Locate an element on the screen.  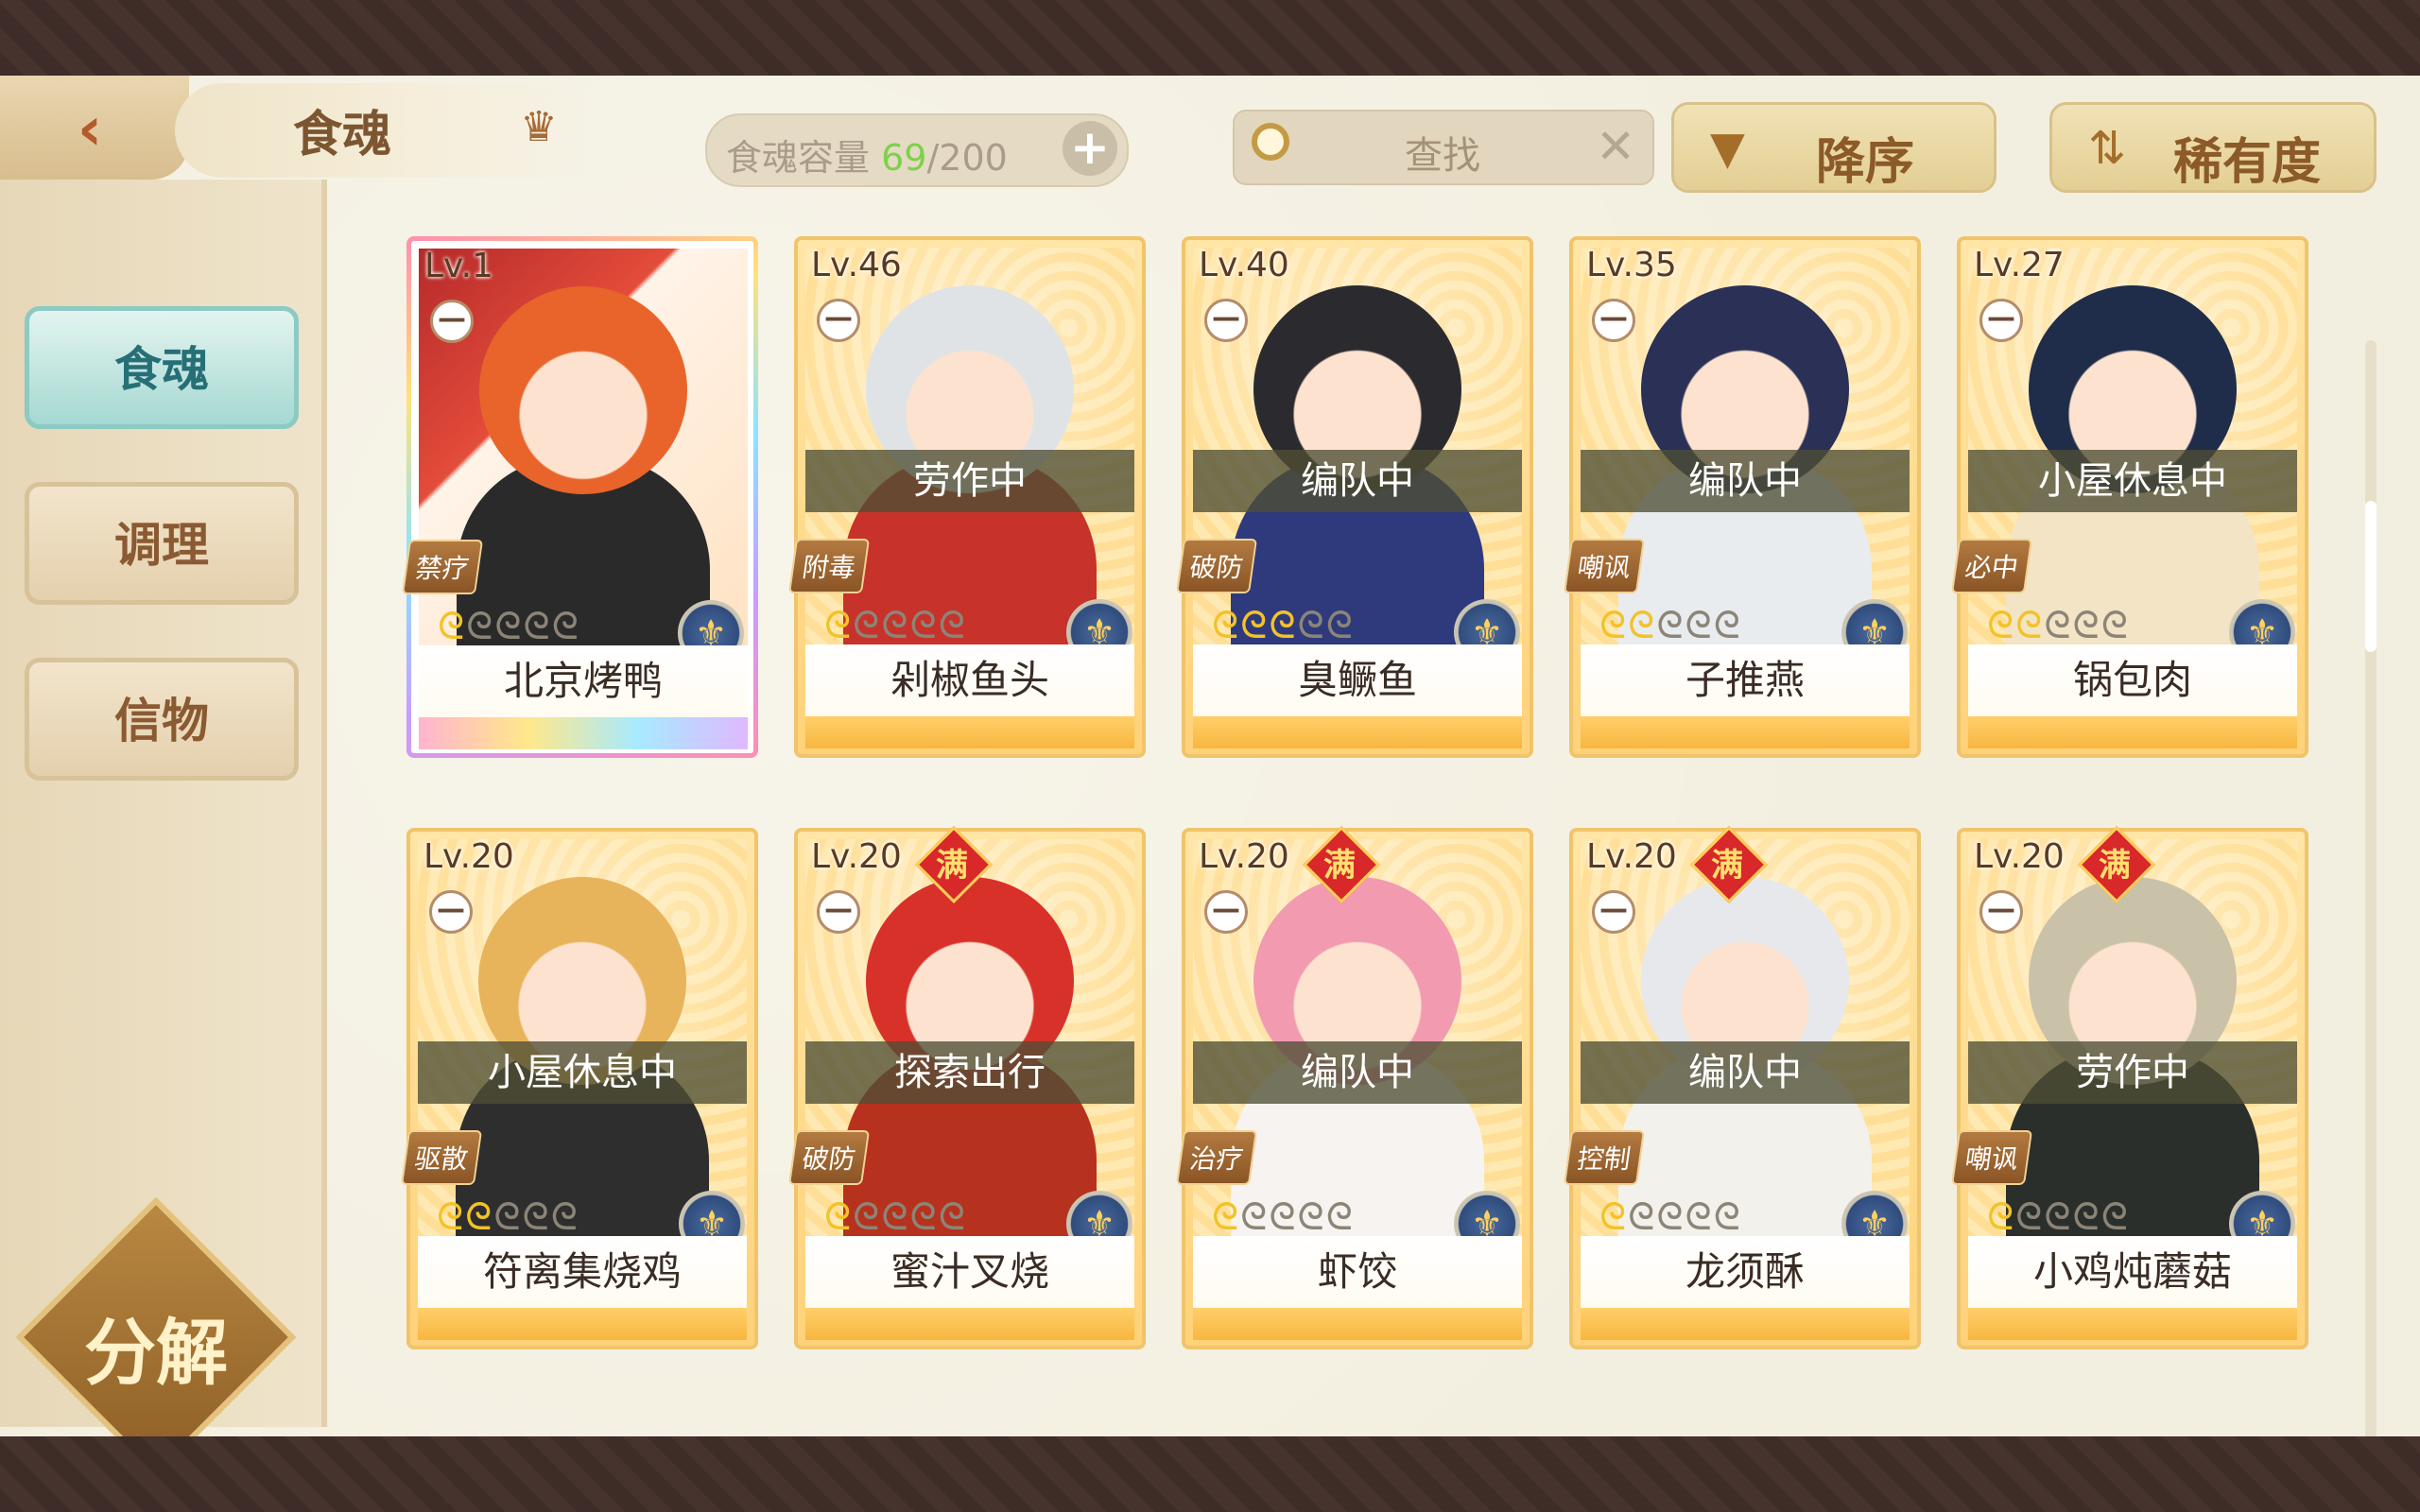
food-soul-card: Lv.35— 编队中 嘲讽 ᘓᘓᘓᘓᘓ ⚜ 子推燕 is located at coordinates (1742, 497).